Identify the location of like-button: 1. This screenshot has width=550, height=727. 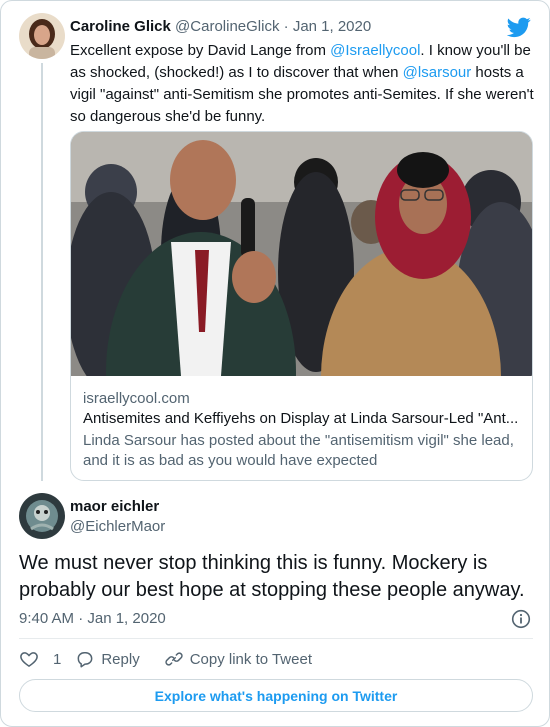
(40, 659).